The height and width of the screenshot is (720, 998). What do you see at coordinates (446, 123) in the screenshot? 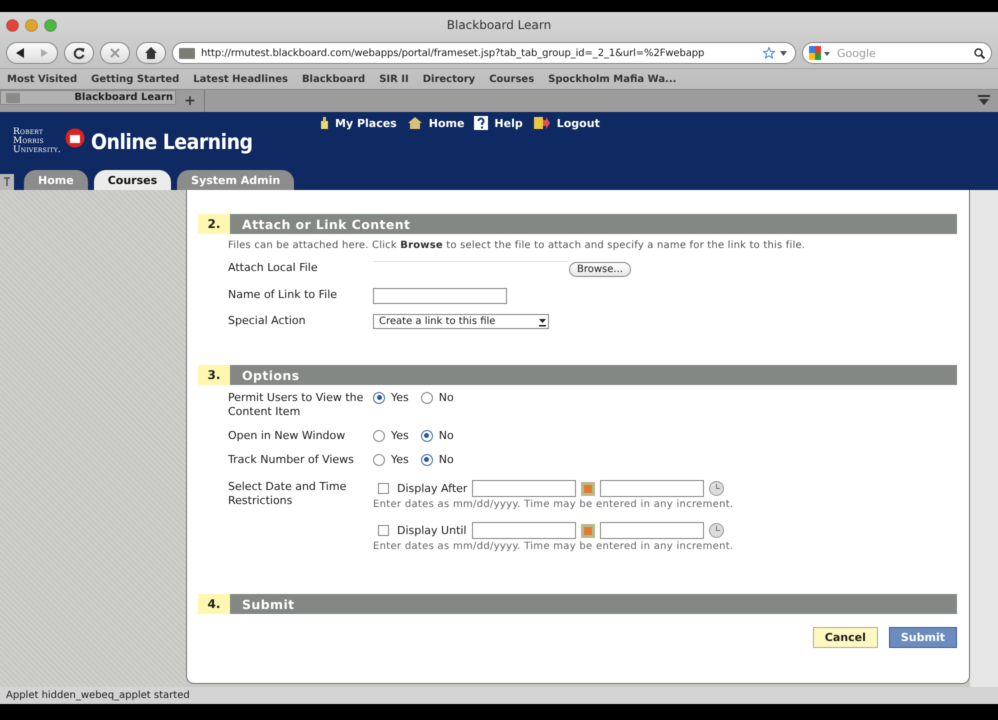
I see `header-link: Home` at bounding box center [446, 123].